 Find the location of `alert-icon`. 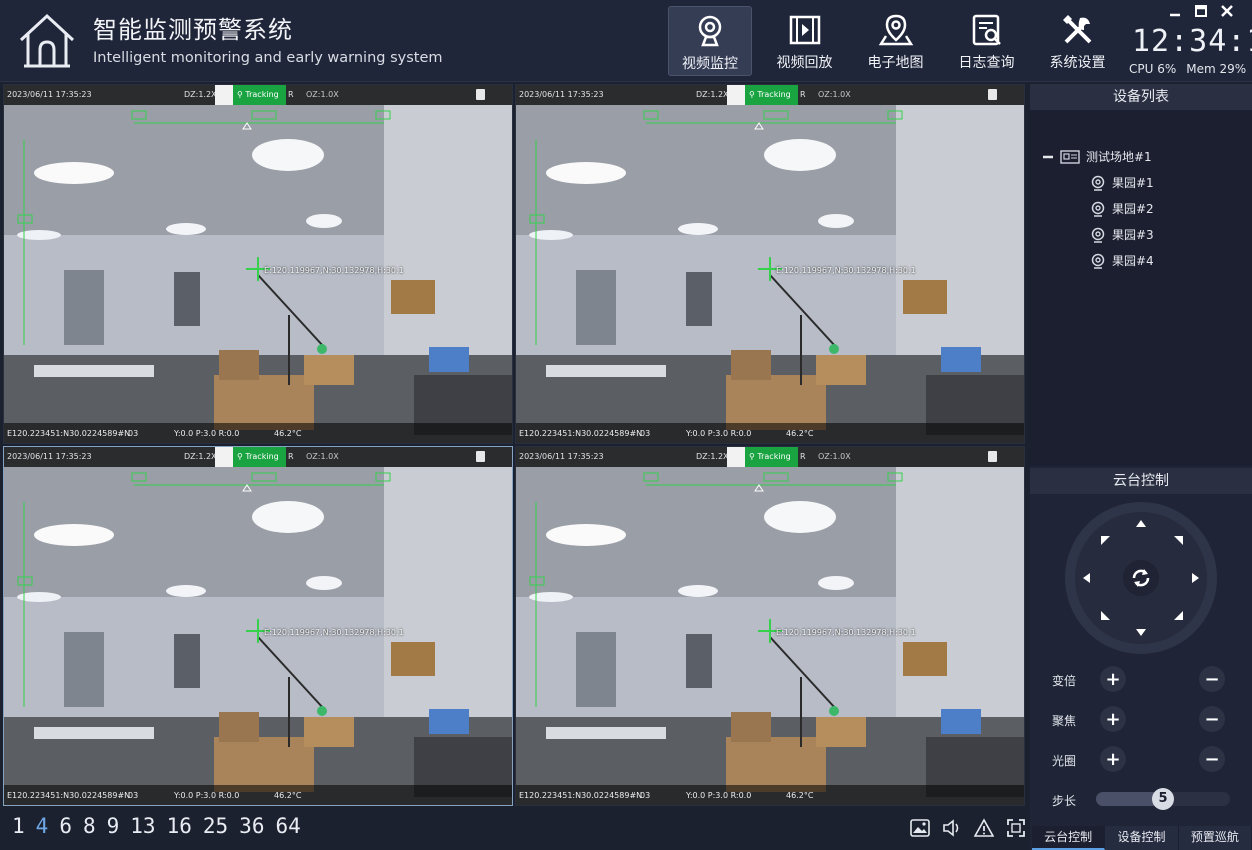

alert-icon is located at coordinates (984, 828).